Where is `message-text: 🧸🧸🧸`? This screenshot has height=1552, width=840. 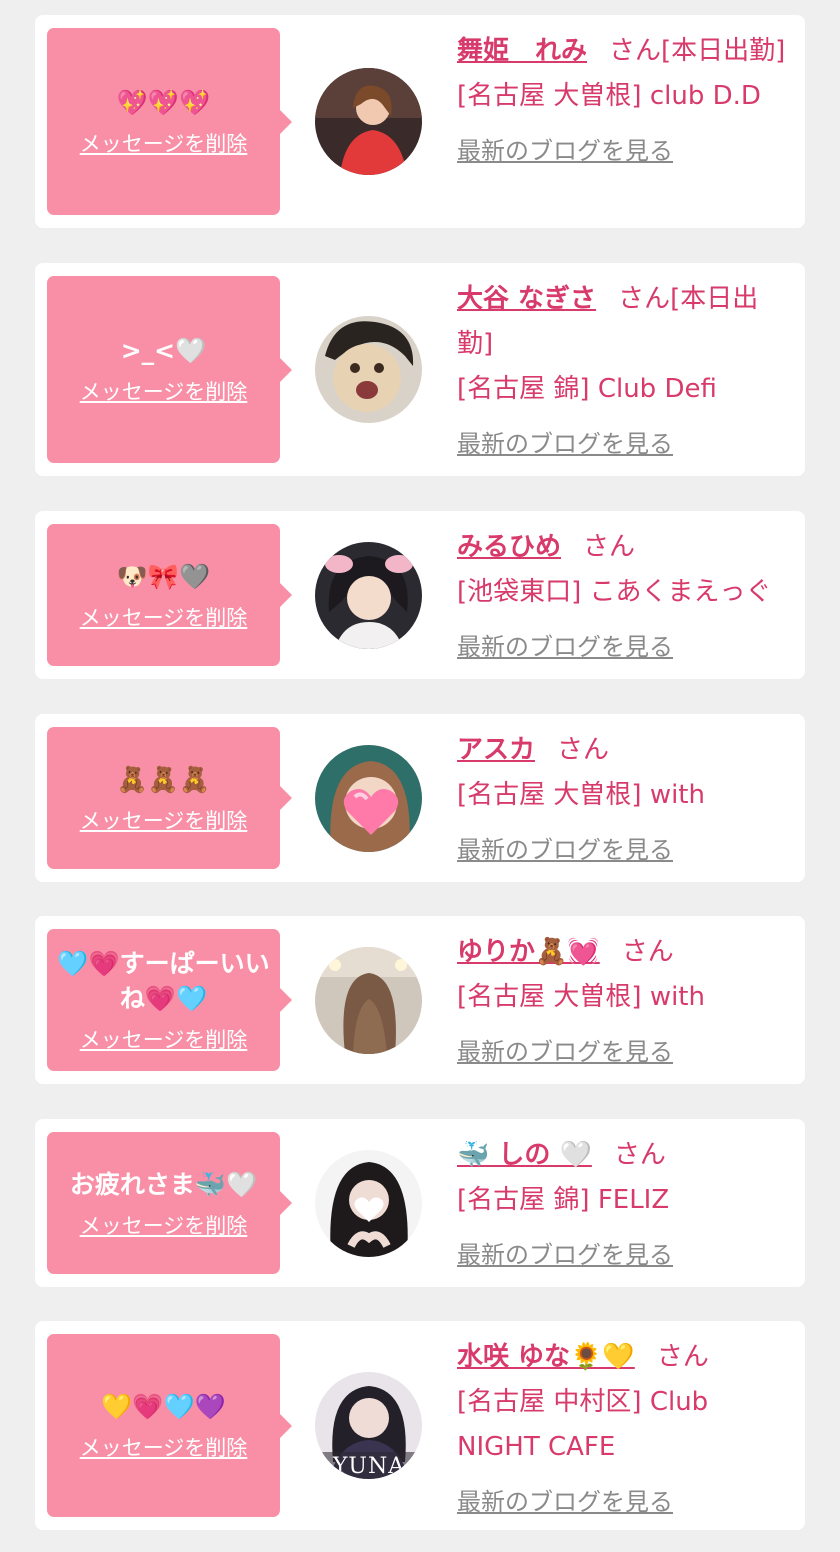 message-text: 🧸🧸🧸 is located at coordinates (163, 779).